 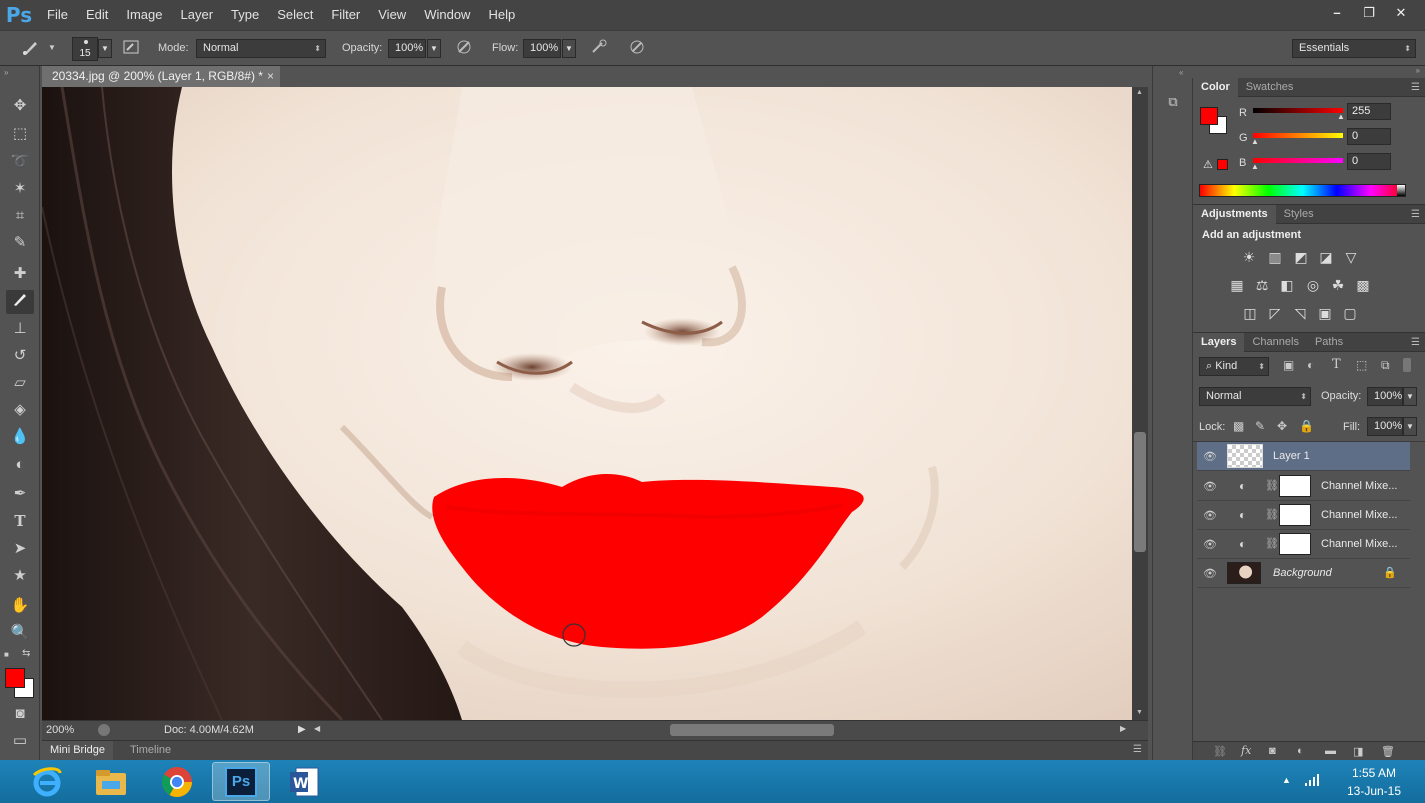 What do you see at coordinates (1369, 161) in the screenshot?
I see `blue-value-input: 0` at bounding box center [1369, 161].